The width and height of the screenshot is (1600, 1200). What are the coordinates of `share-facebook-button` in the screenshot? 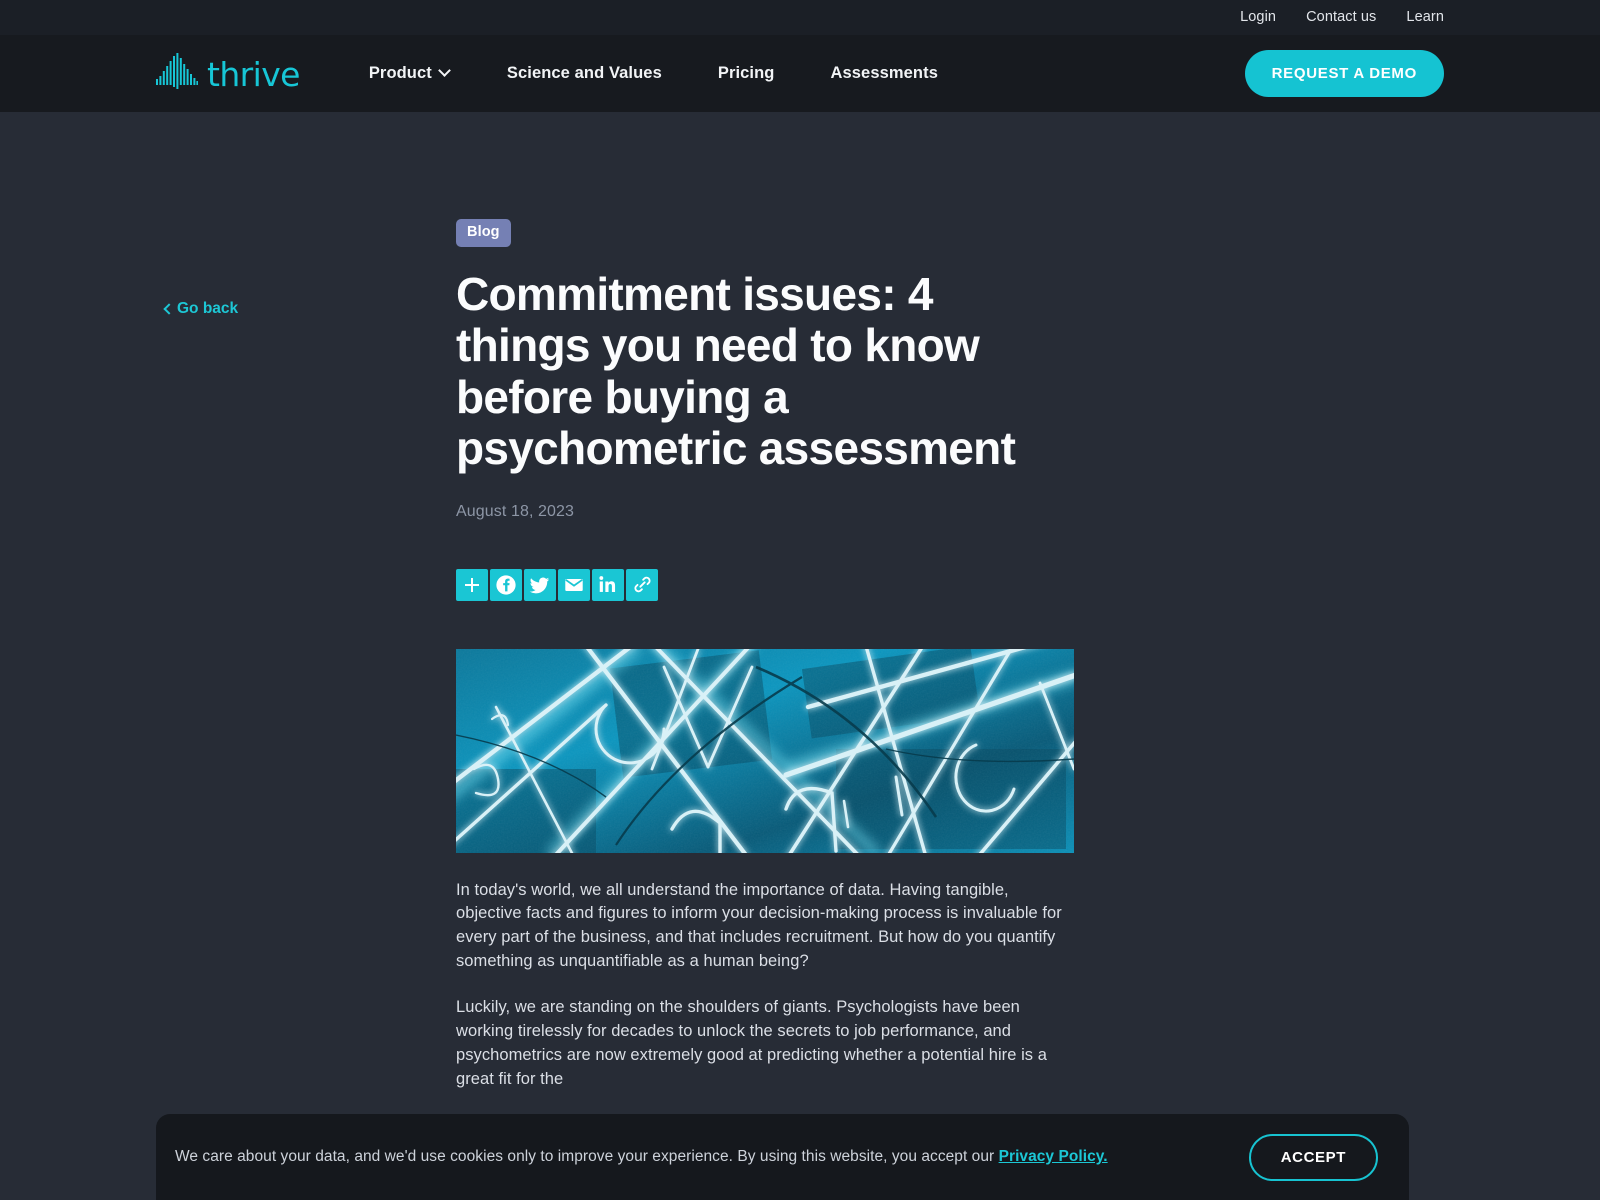 It's located at (506, 584).